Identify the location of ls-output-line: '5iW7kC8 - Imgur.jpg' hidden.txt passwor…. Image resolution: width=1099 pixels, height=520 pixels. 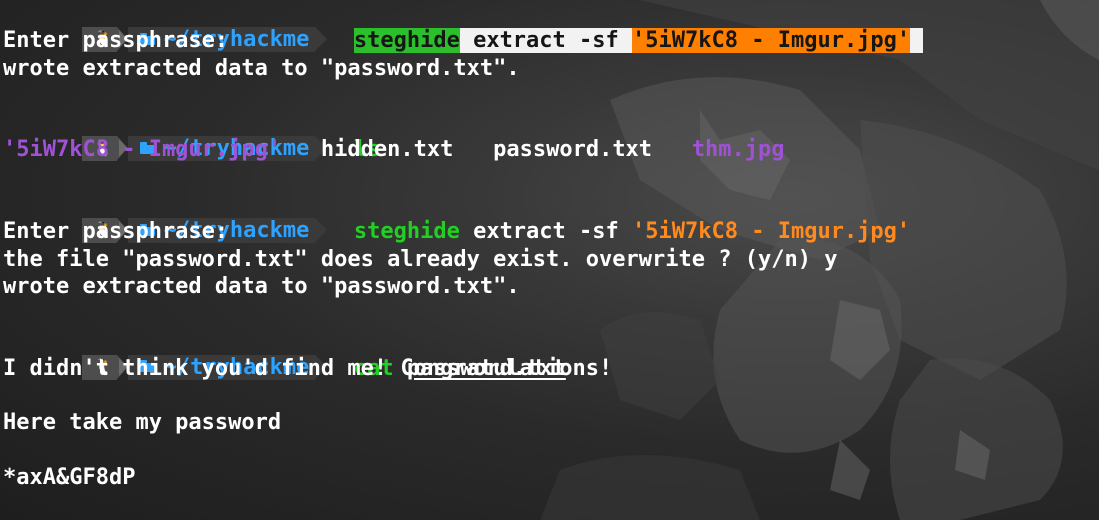
(549, 149).